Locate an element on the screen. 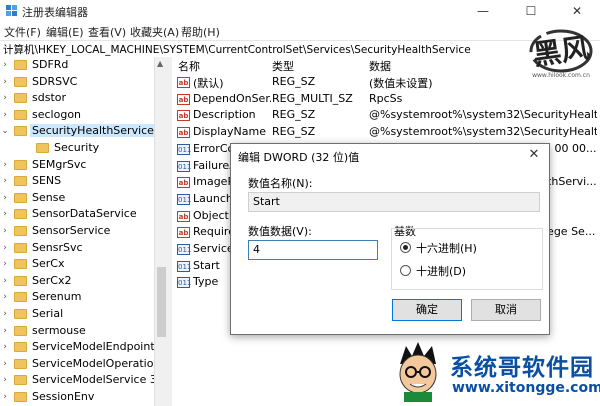 The width and height of the screenshot is (600, 406). hex-radio-label: 十六进制(H) is located at coordinates (446, 248).